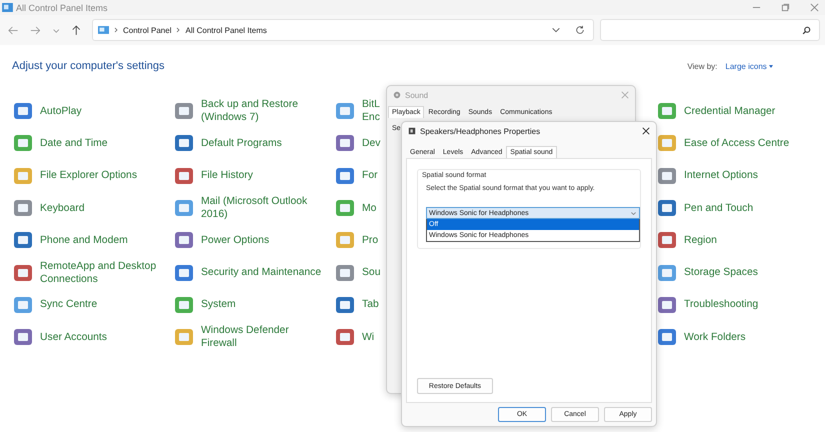 The image size is (825, 432). What do you see at coordinates (84, 240) in the screenshot?
I see `control-panel-link: Phone and Modem` at bounding box center [84, 240].